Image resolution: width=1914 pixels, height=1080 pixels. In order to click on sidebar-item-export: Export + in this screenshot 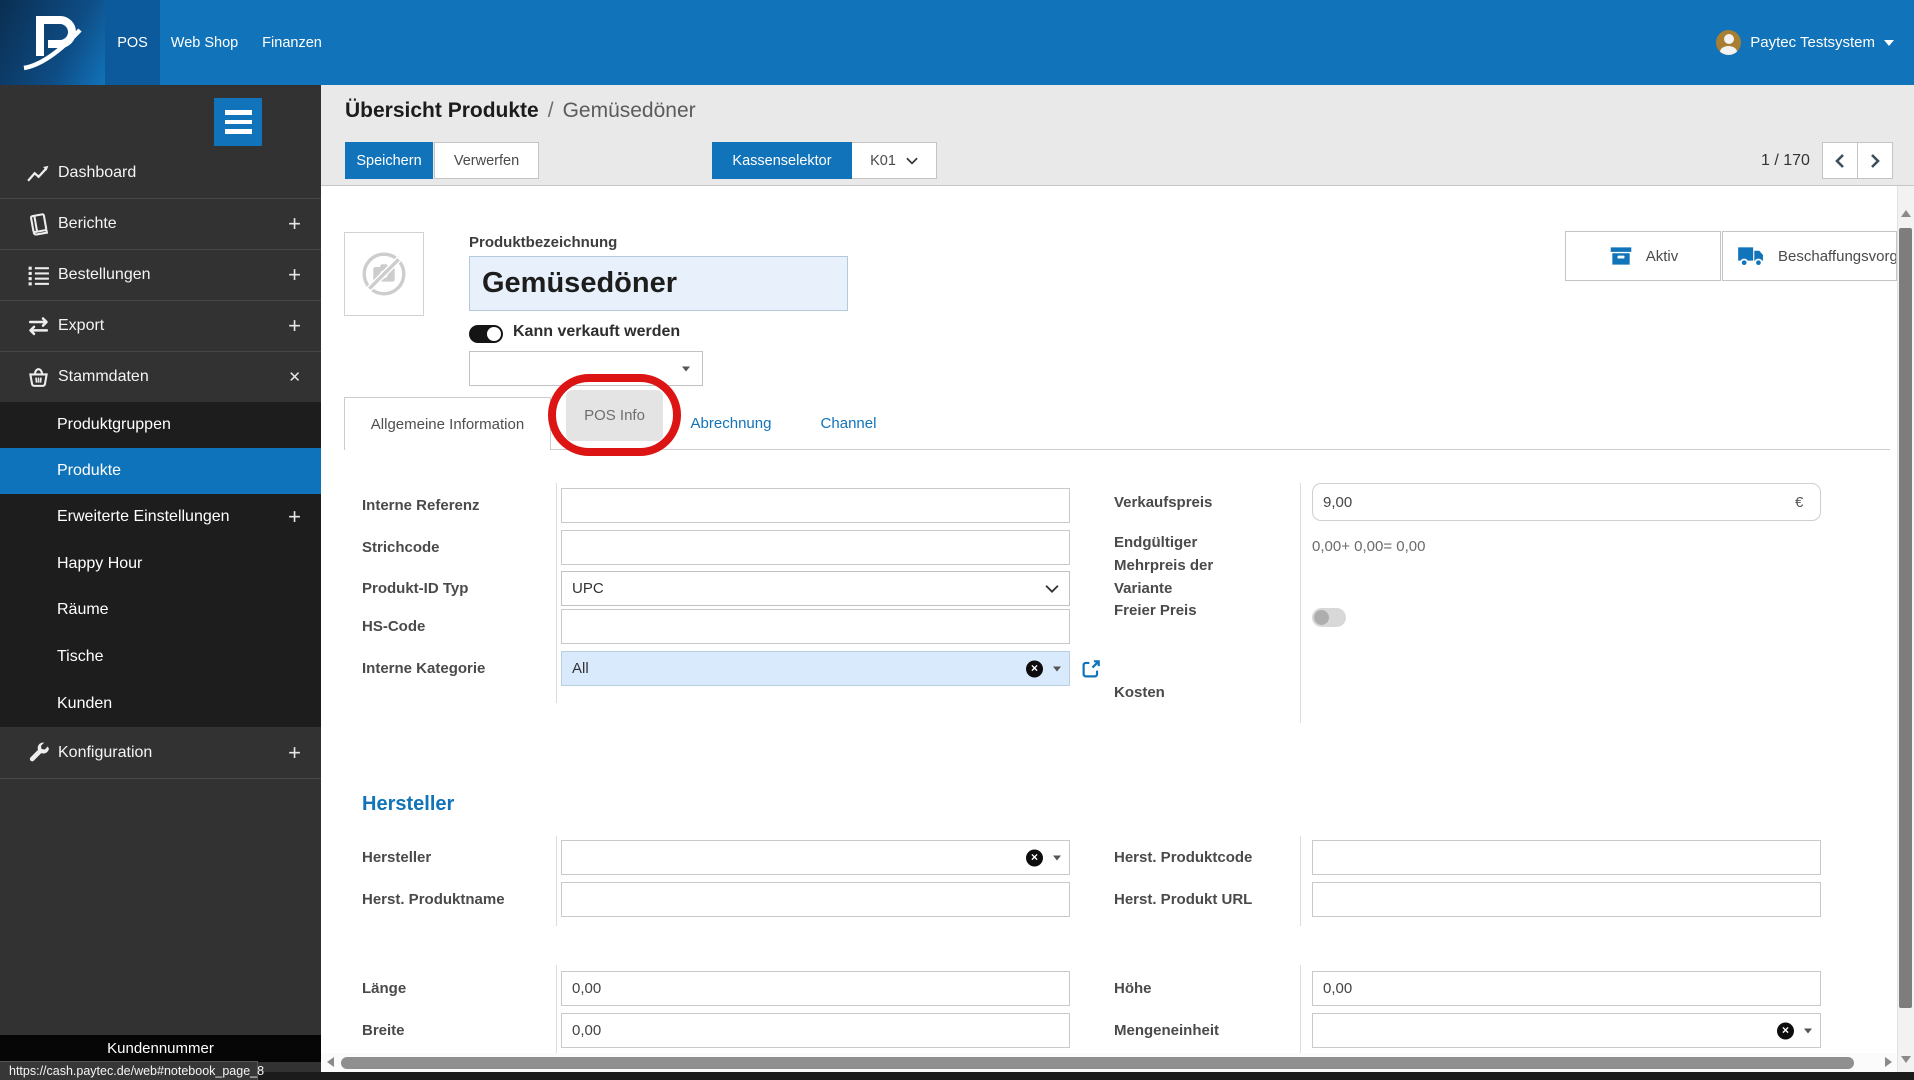, I will do `click(160, 325)`.